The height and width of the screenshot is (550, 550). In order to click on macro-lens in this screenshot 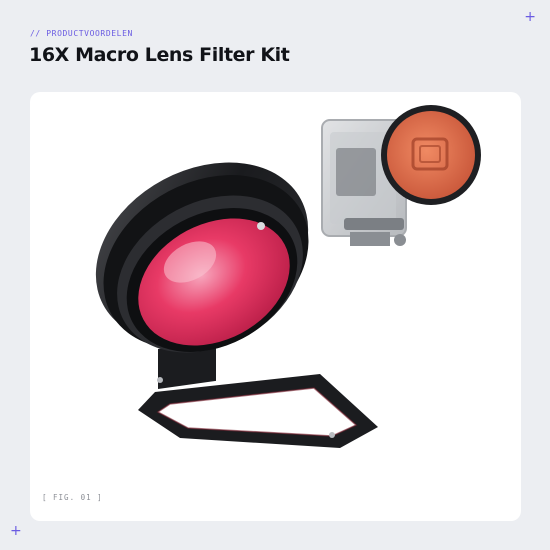, I will do `click(202, 257)`.